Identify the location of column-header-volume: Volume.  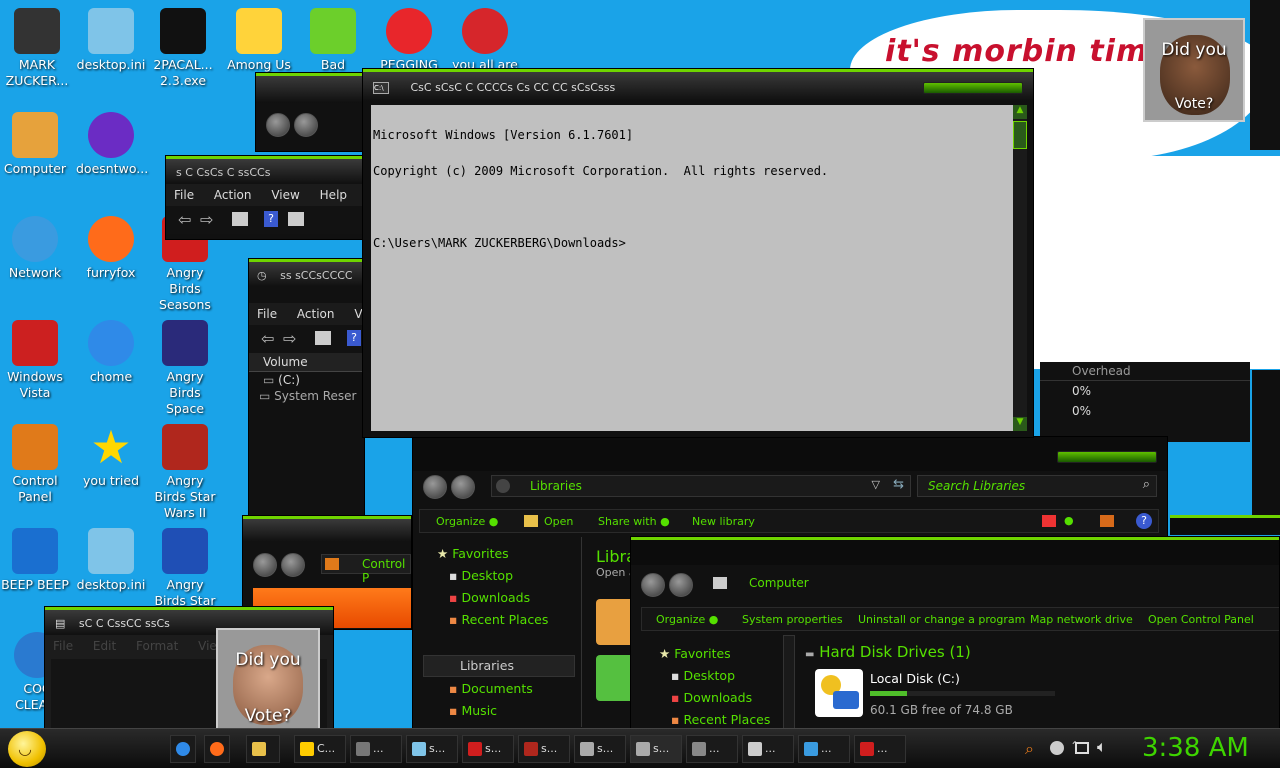
(306, 362).